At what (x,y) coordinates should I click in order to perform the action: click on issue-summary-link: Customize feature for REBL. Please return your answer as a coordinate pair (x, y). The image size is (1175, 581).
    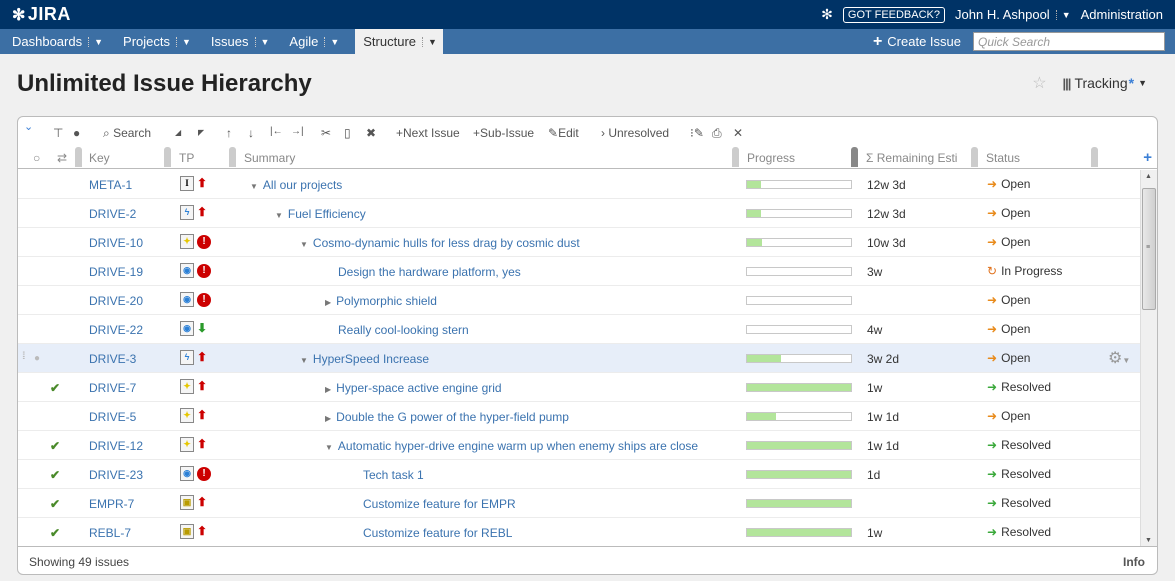
    Looking at the image, I should click on (437, 533).